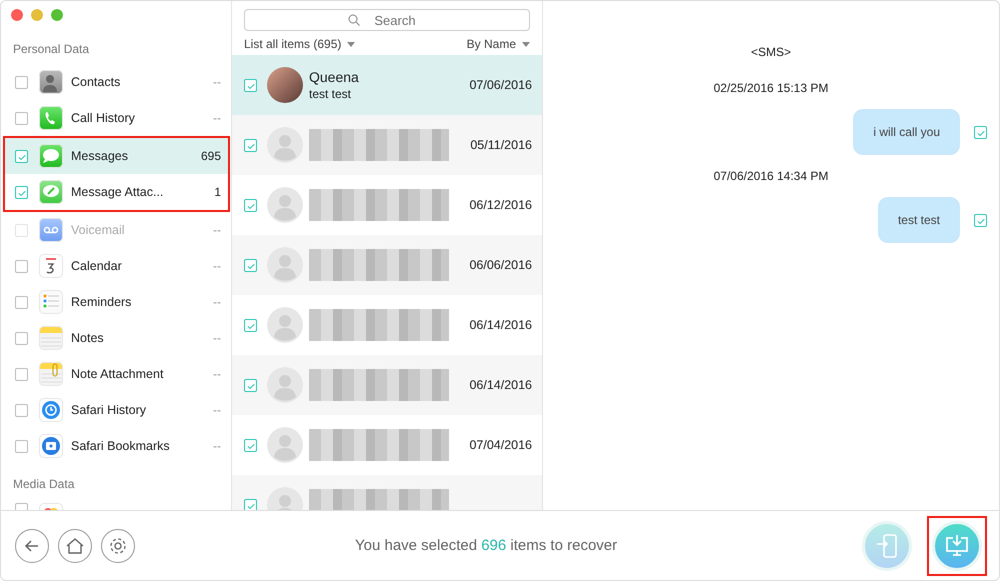 The image size is (1000, 581). I want to click on category-row: Contacts --, so click(116, 82).